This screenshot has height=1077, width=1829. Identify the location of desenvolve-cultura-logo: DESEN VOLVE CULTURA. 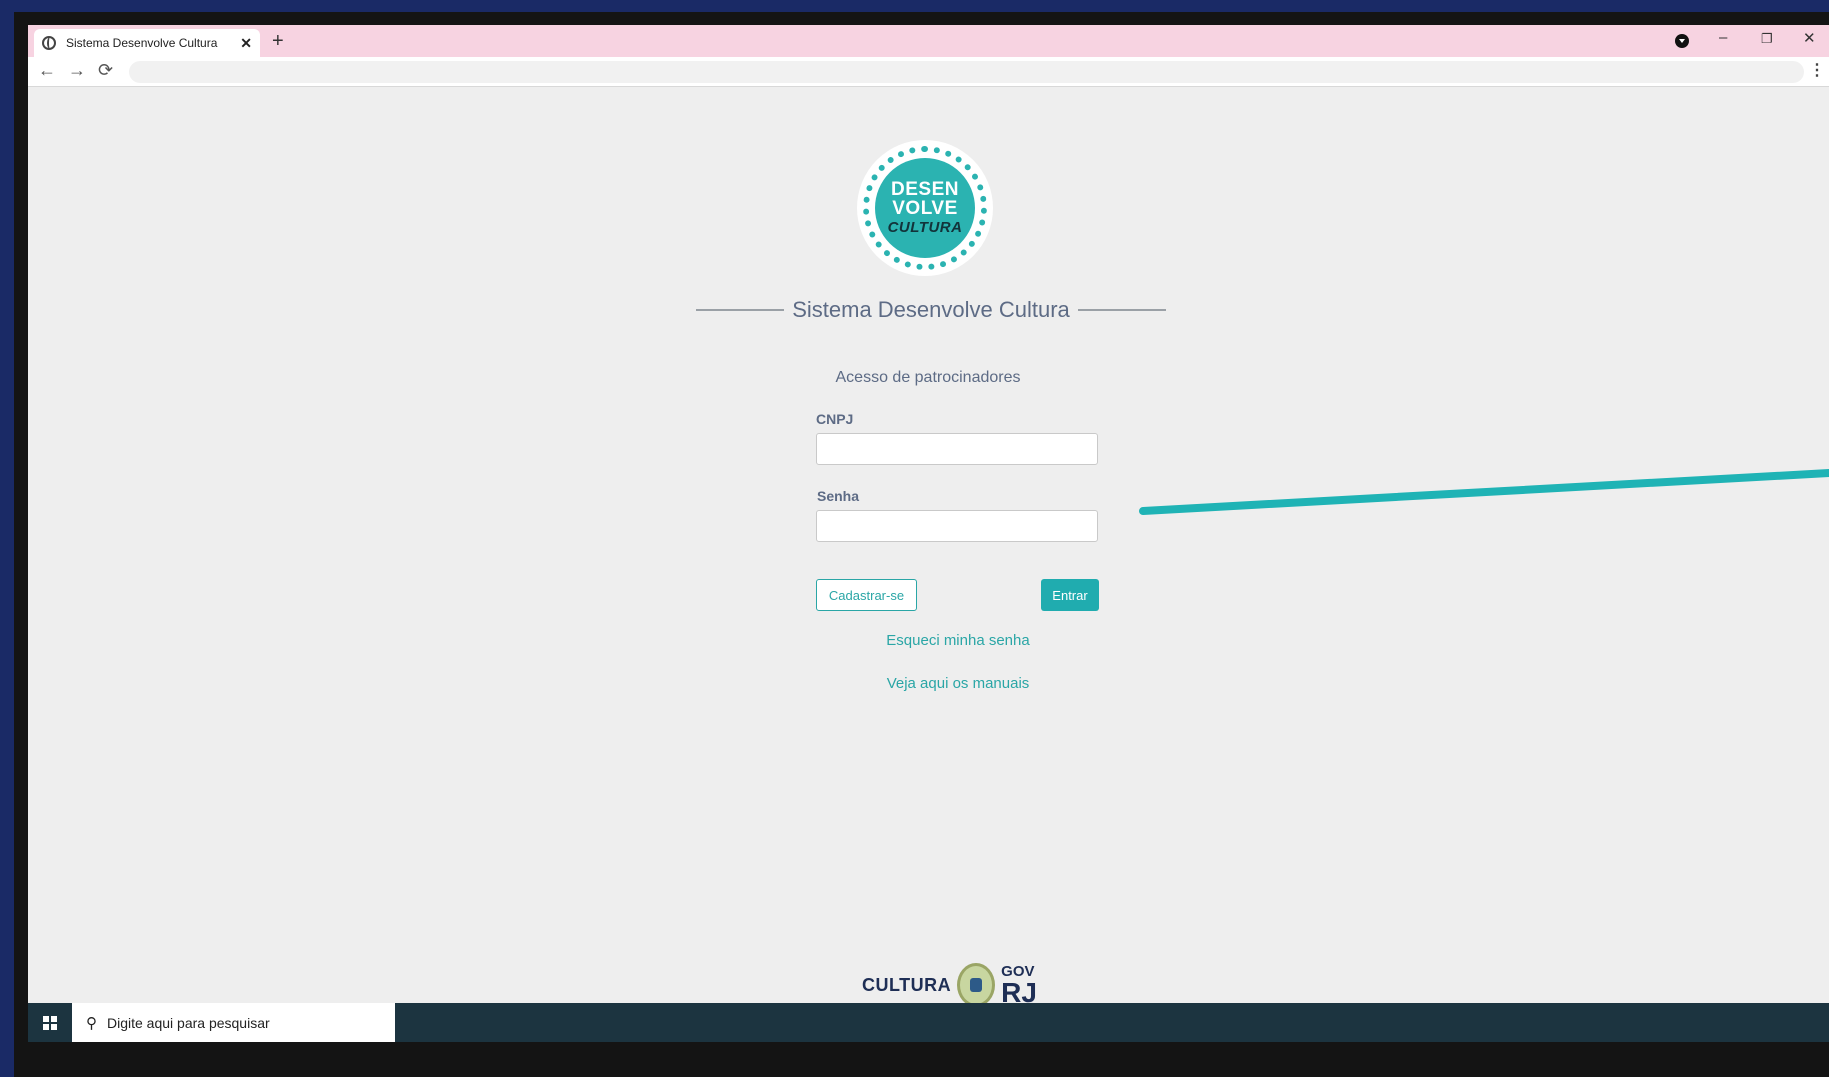
(925, 208).